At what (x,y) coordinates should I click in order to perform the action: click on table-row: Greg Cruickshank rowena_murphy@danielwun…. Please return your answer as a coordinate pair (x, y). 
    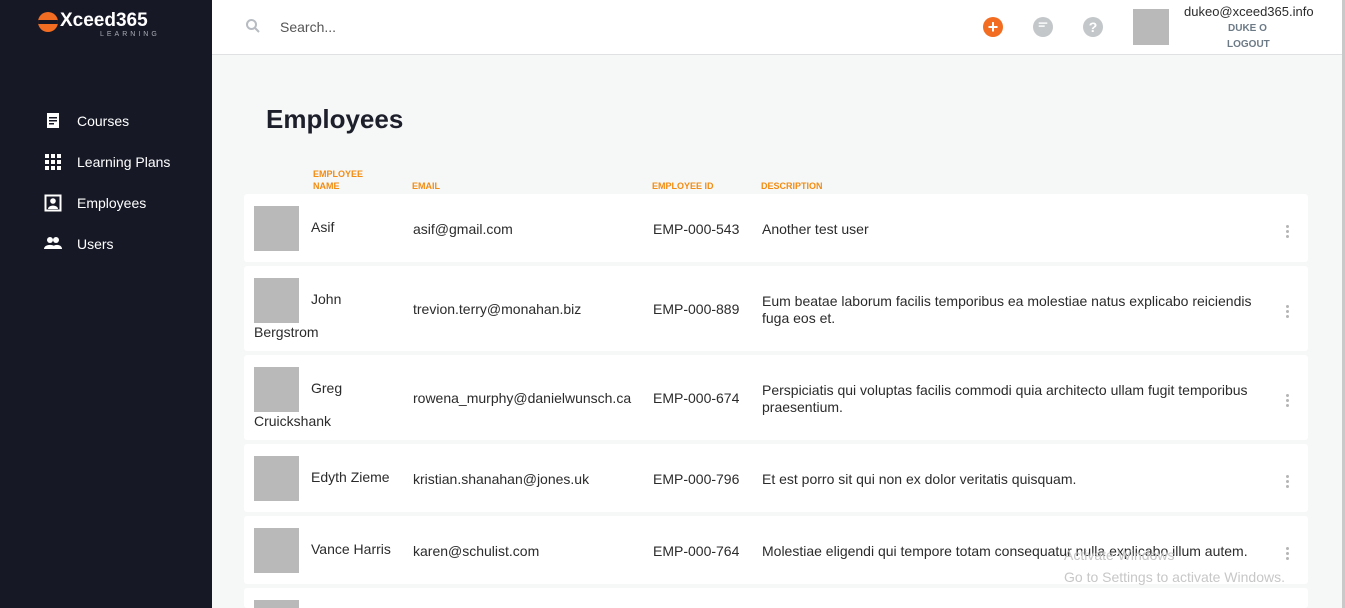
    Looking at the image, I should click on (776, 397).